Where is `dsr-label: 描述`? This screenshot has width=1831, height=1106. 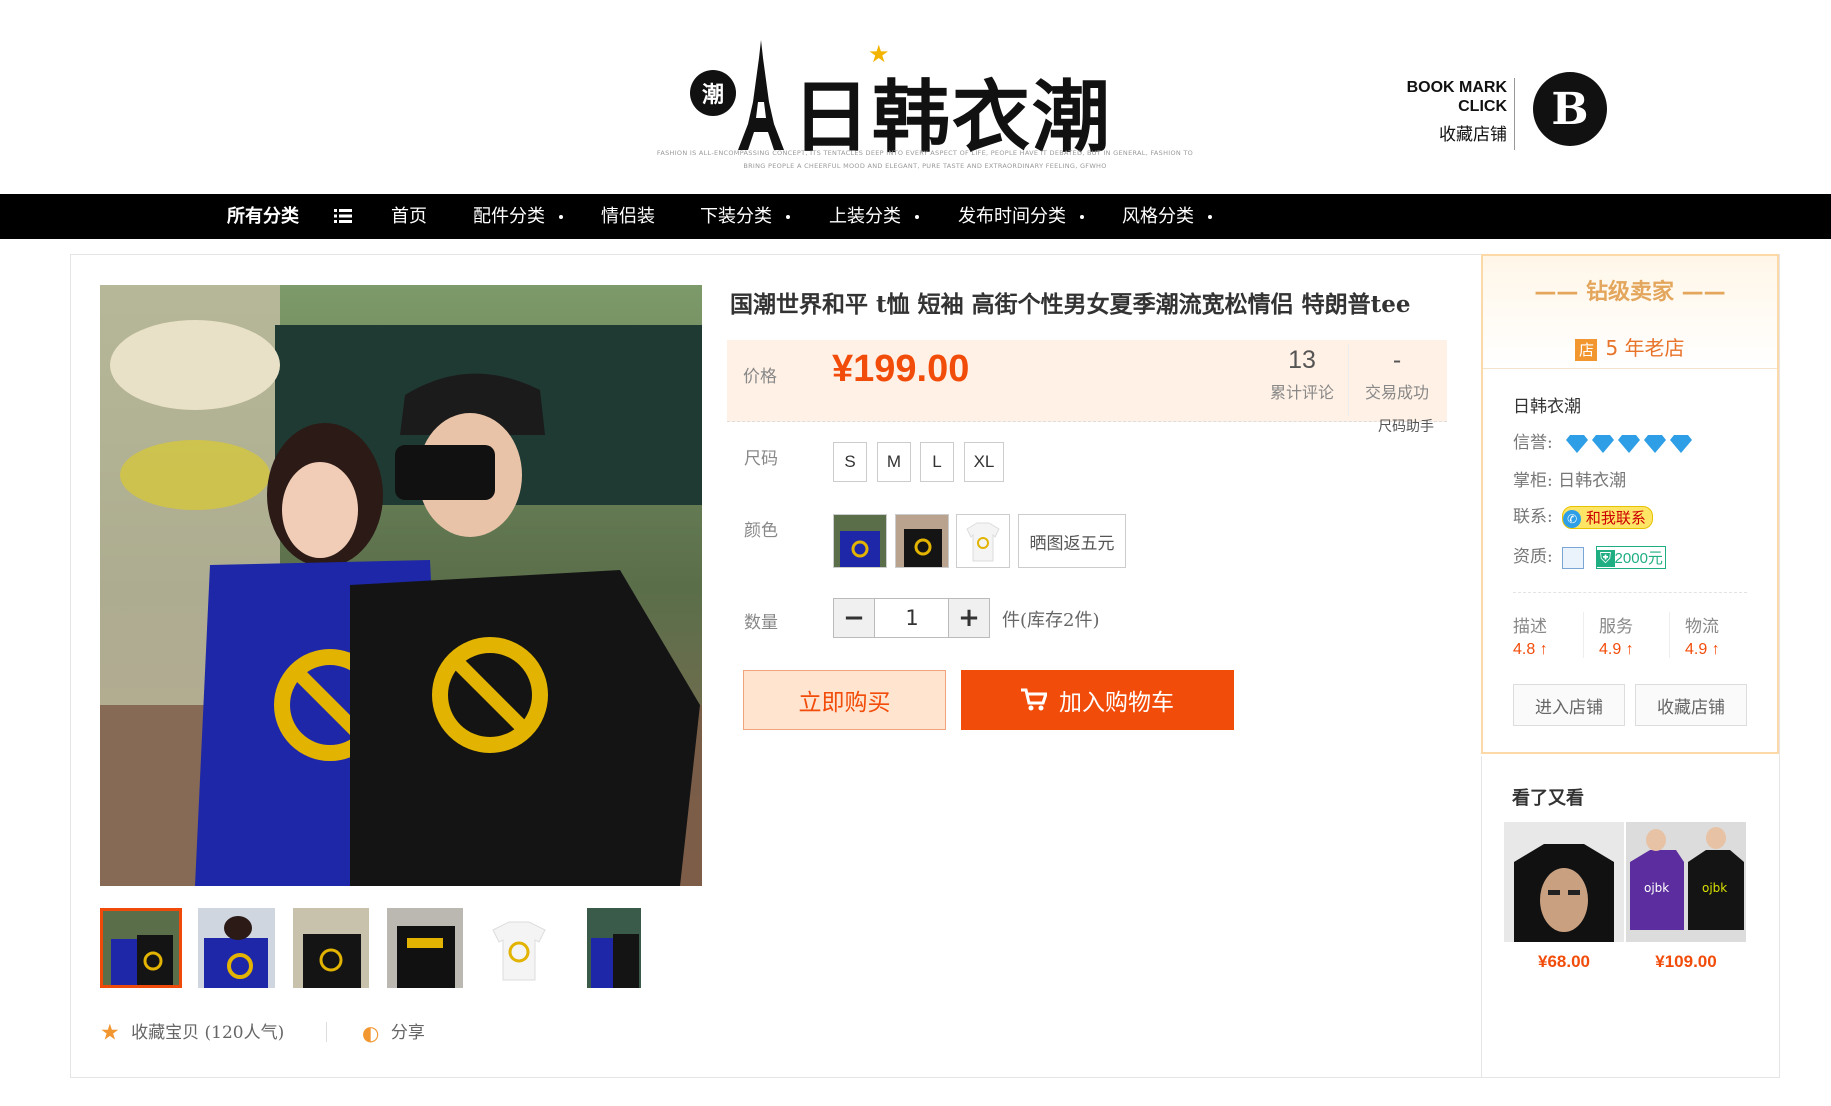 dsr-label: 描述 is located at coordinates (1530, 627).